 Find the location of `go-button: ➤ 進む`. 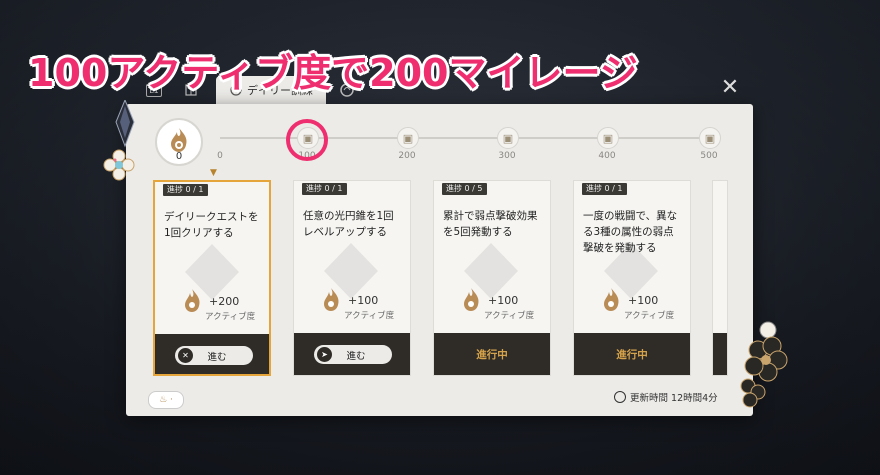

go-button: ➤ 進む is located at coordinates (353, 354).